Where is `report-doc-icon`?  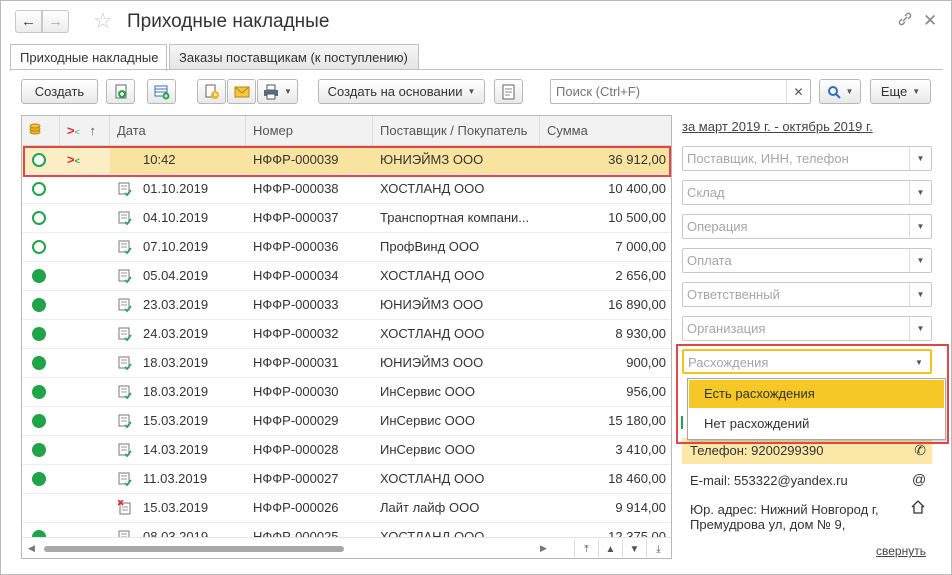
report-doc-icon is located at coordinates (508, 91).